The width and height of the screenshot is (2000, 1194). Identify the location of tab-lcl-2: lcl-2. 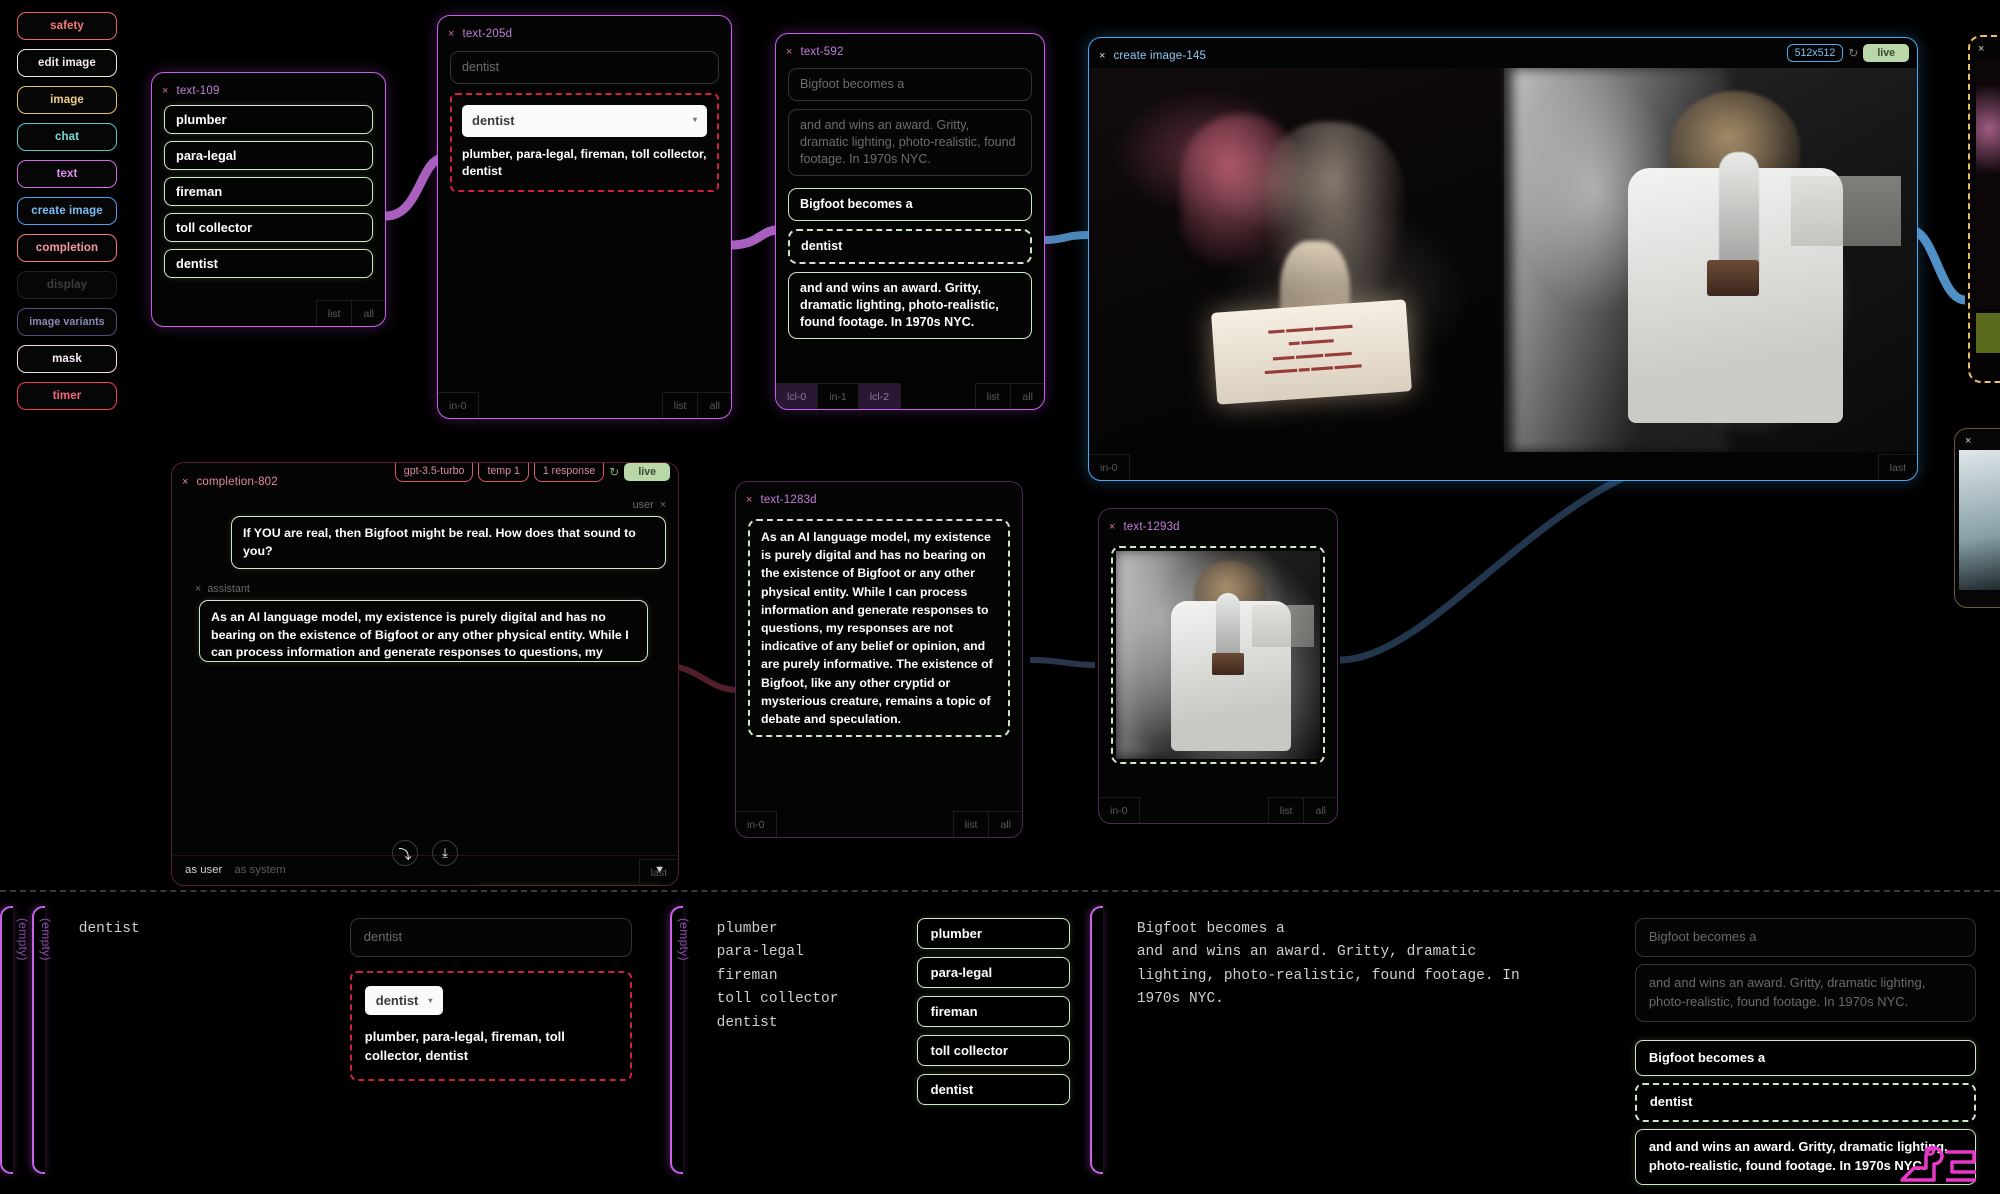
(880, 396).